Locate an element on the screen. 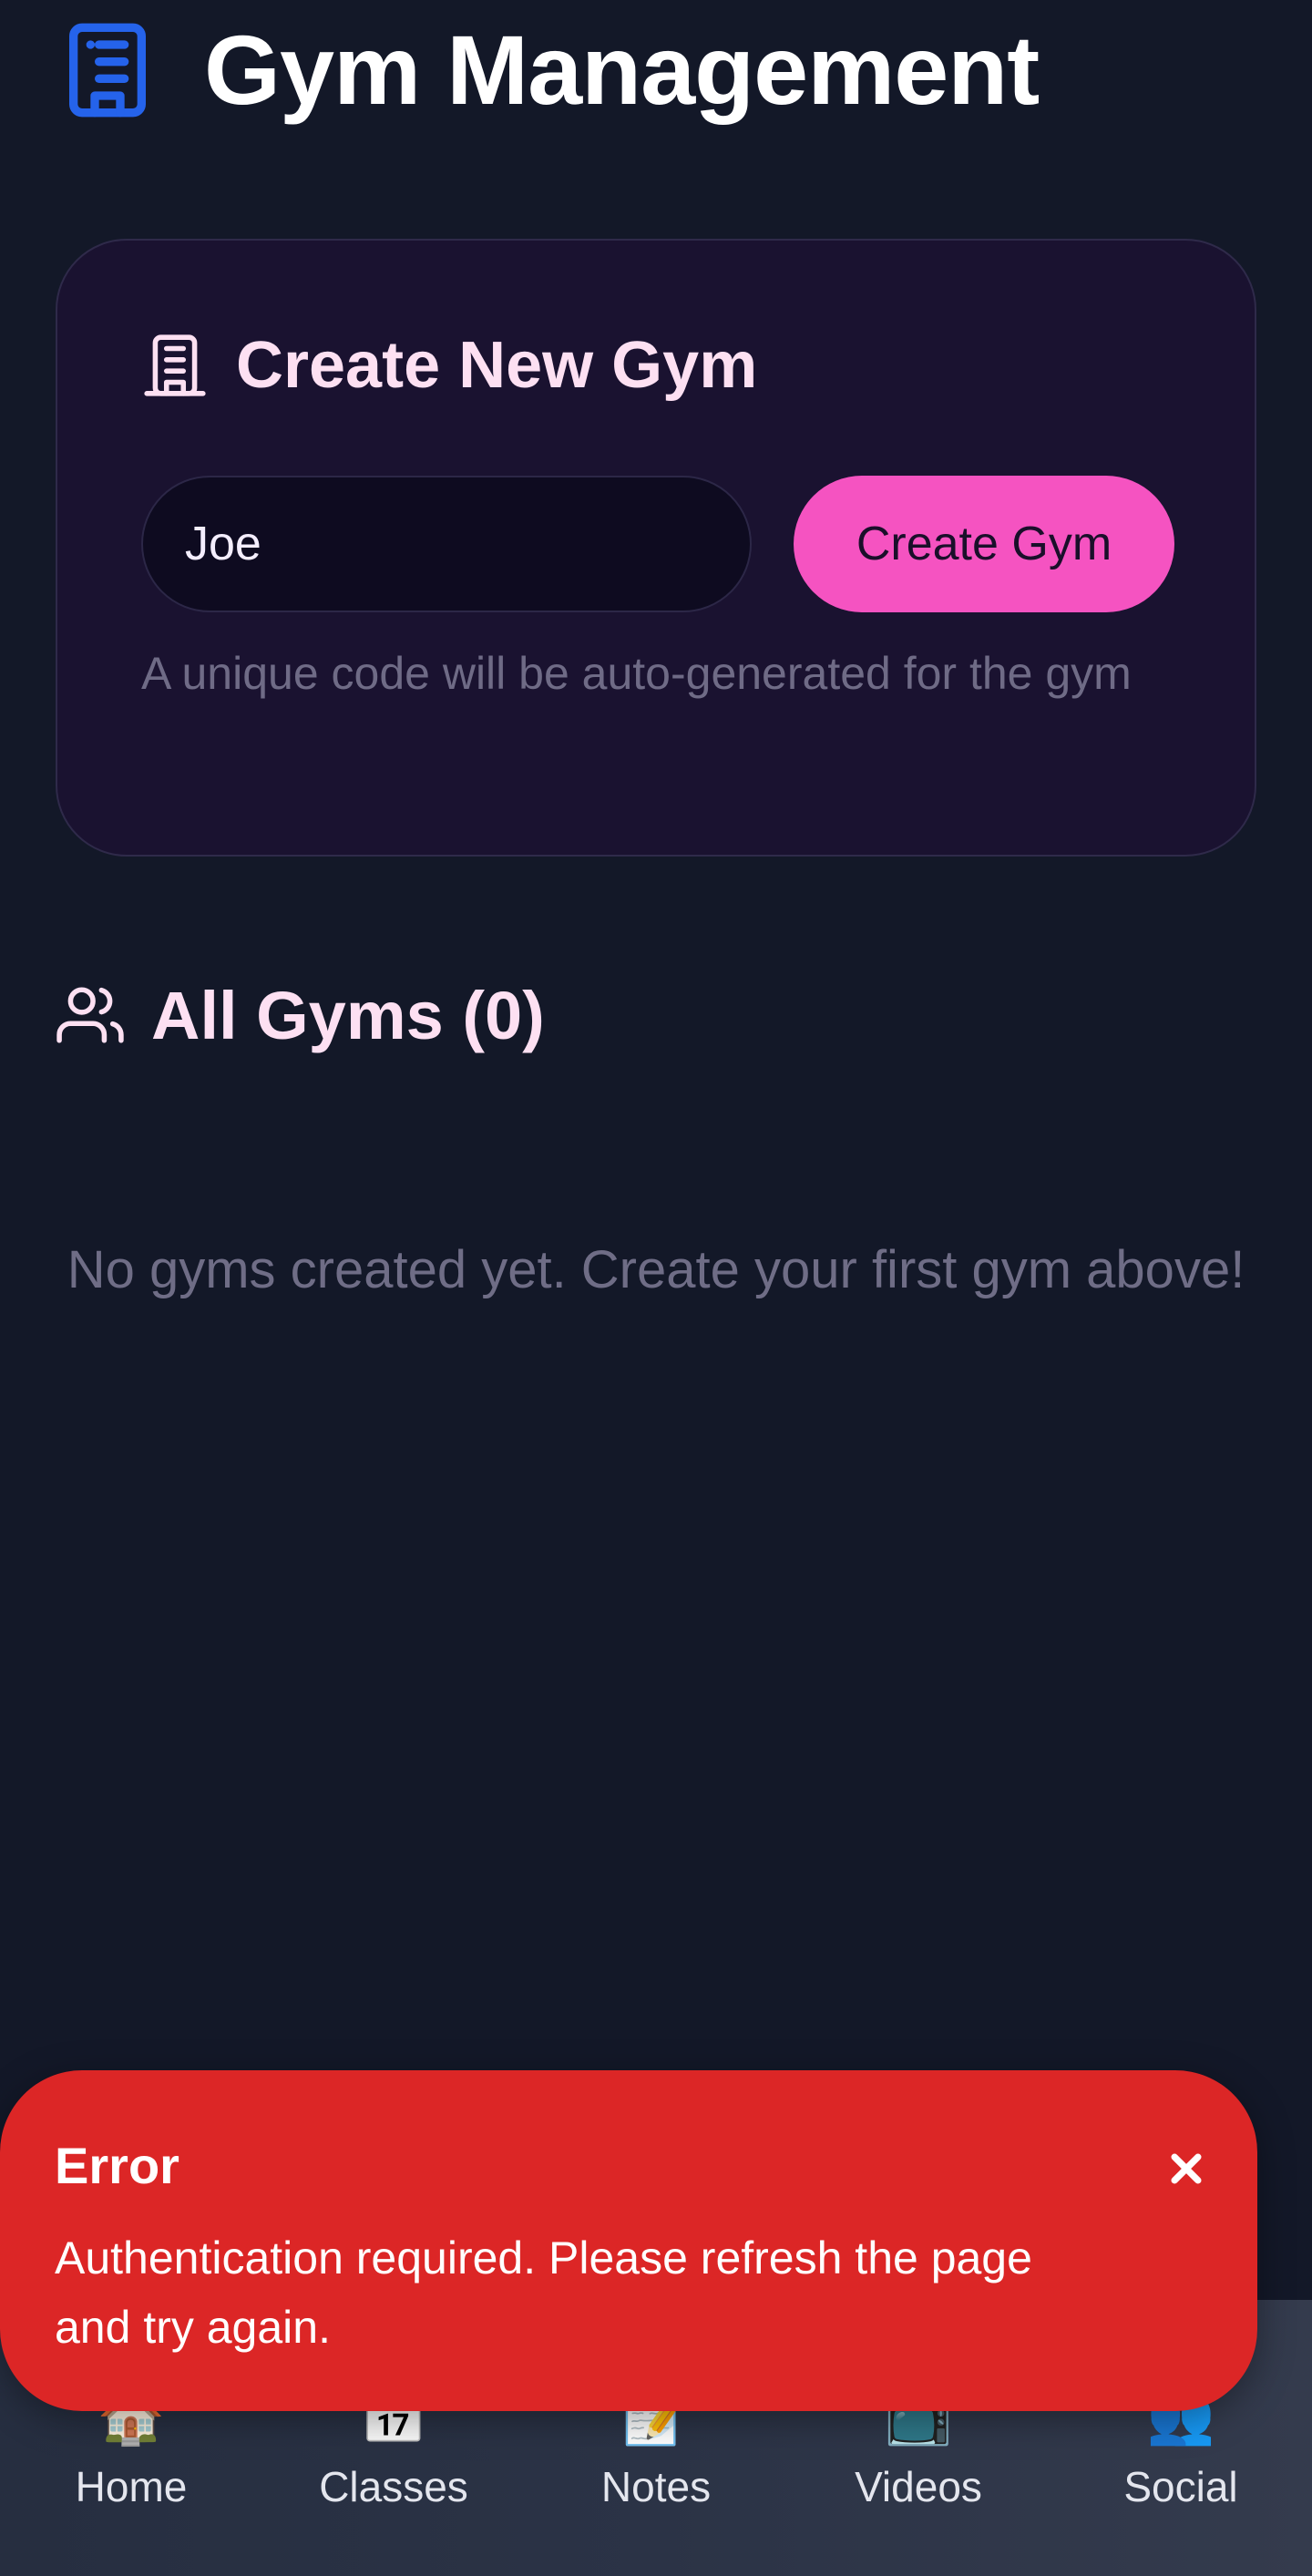 The image size is (1312, 2576). users-icon is located at coordinates (90, 1015).